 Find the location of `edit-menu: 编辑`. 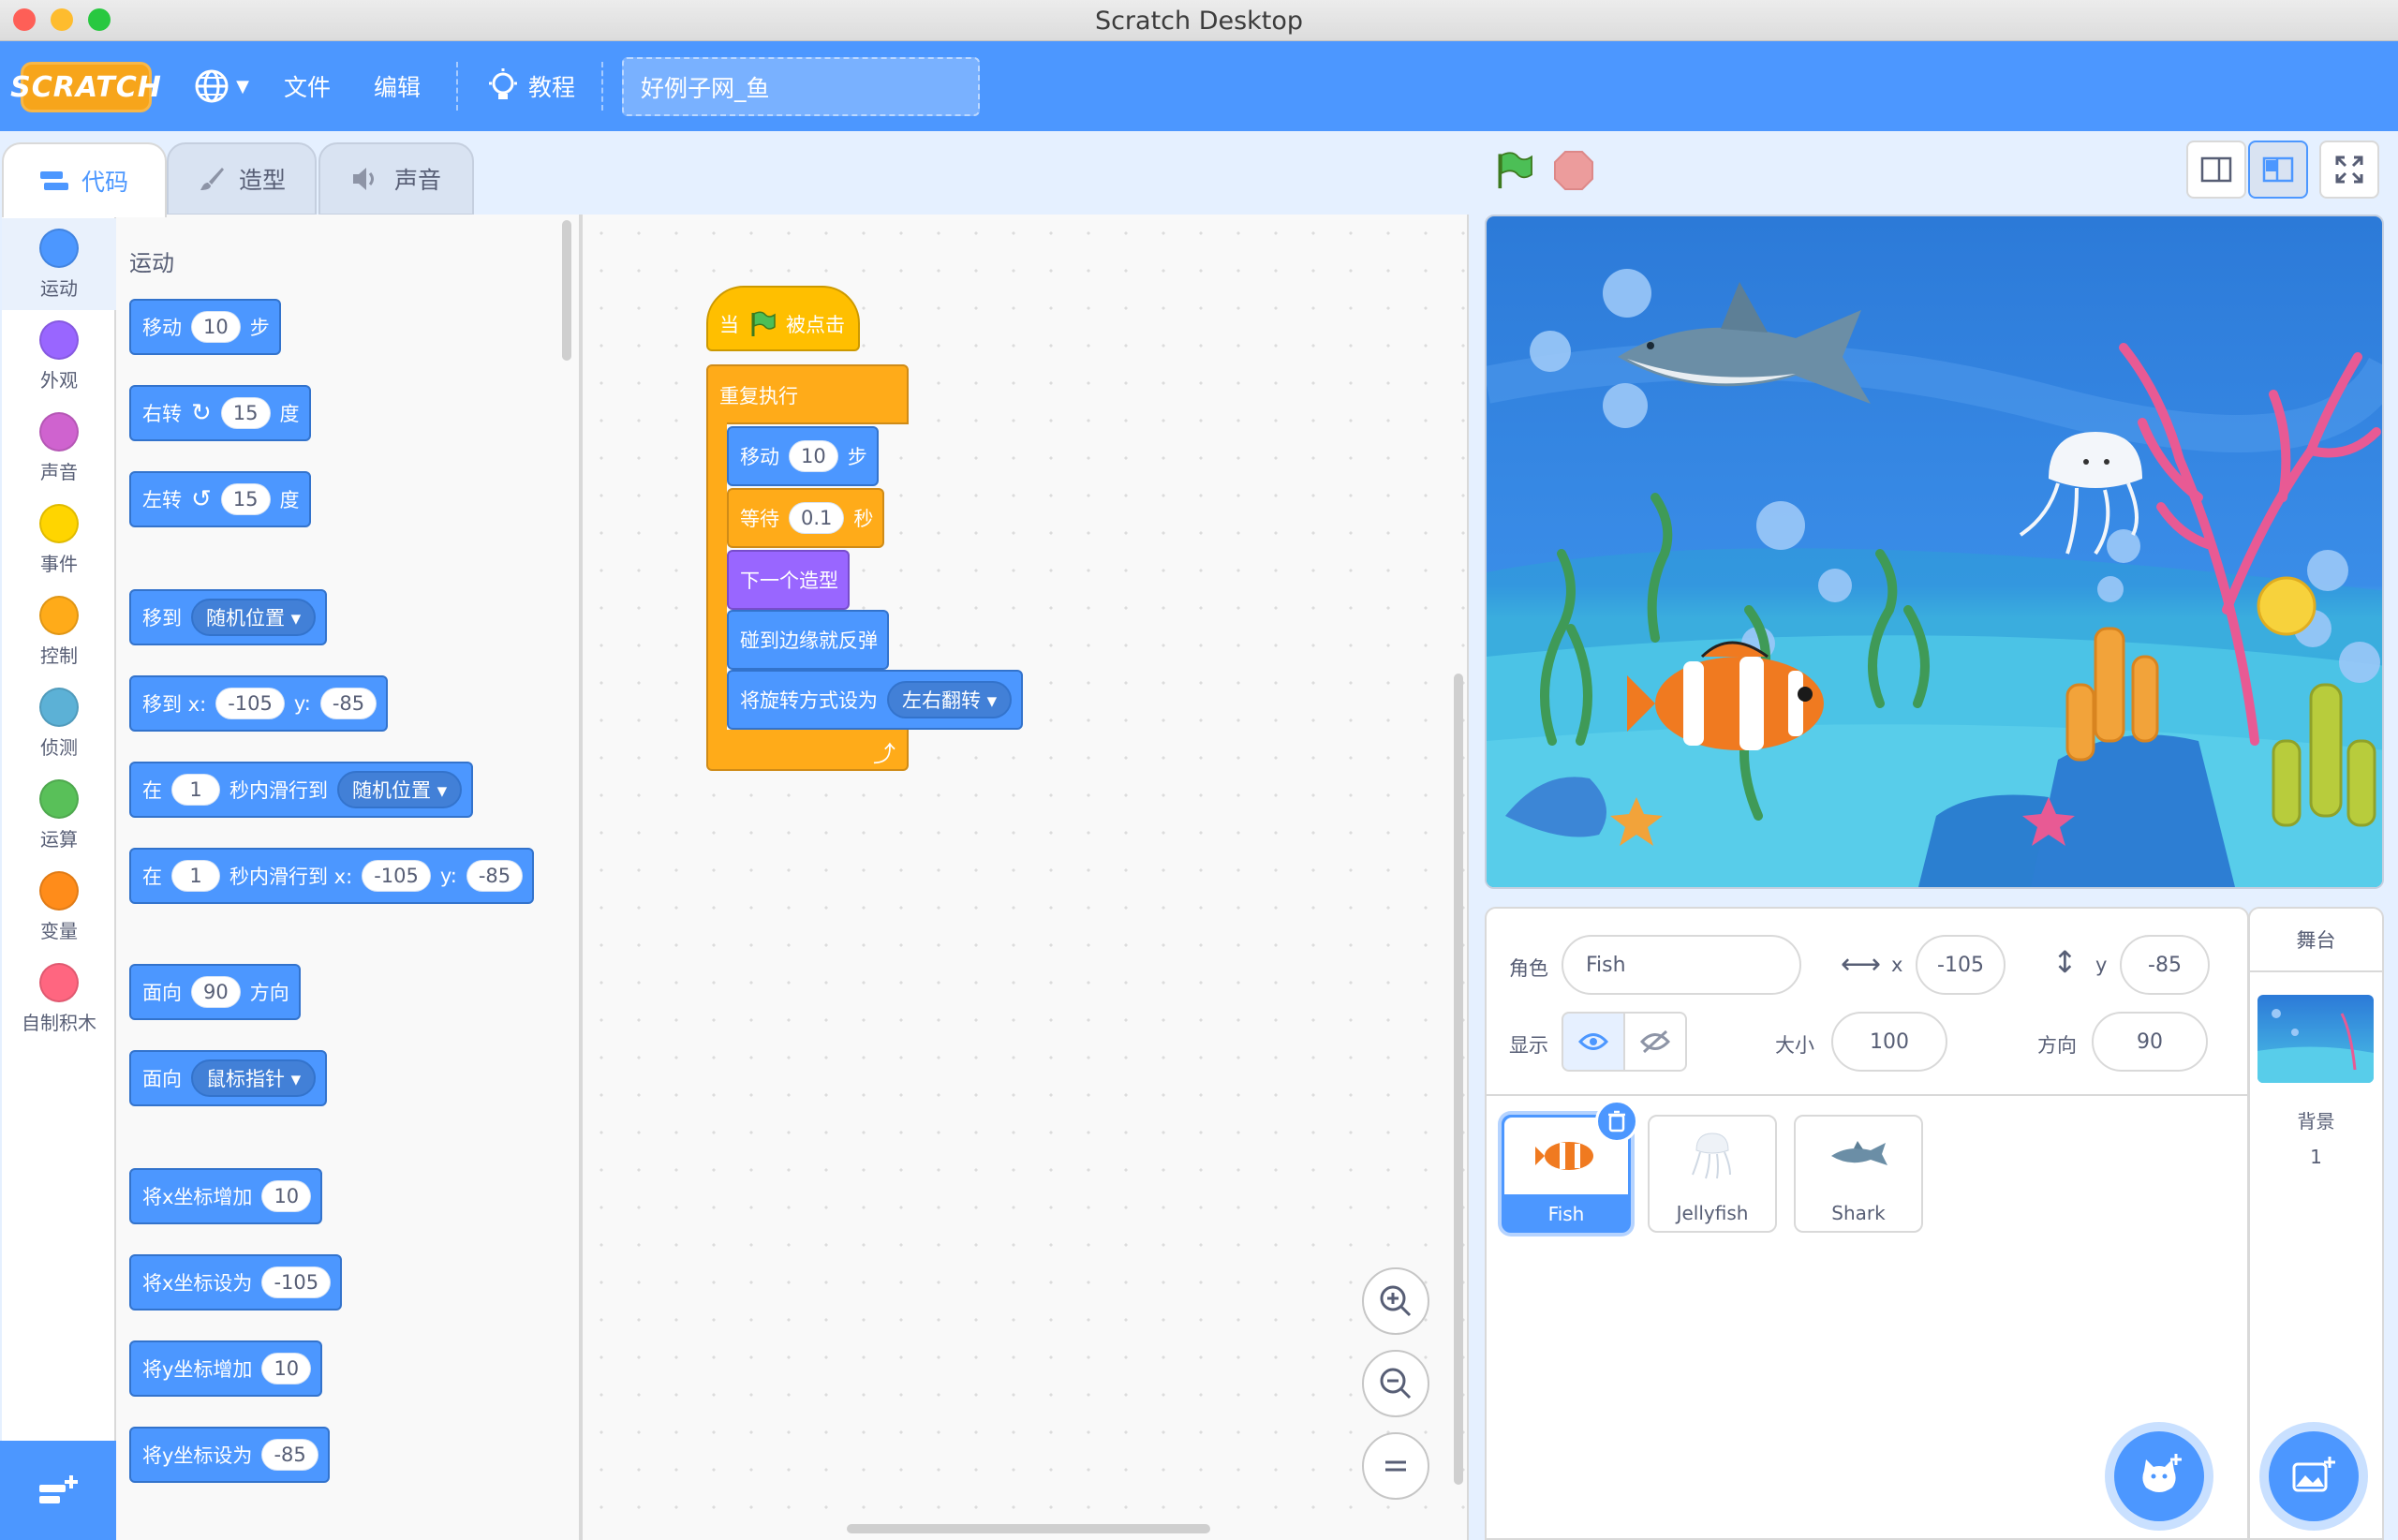

edit-menu: 编辑 is located at coordinates (397, 86).